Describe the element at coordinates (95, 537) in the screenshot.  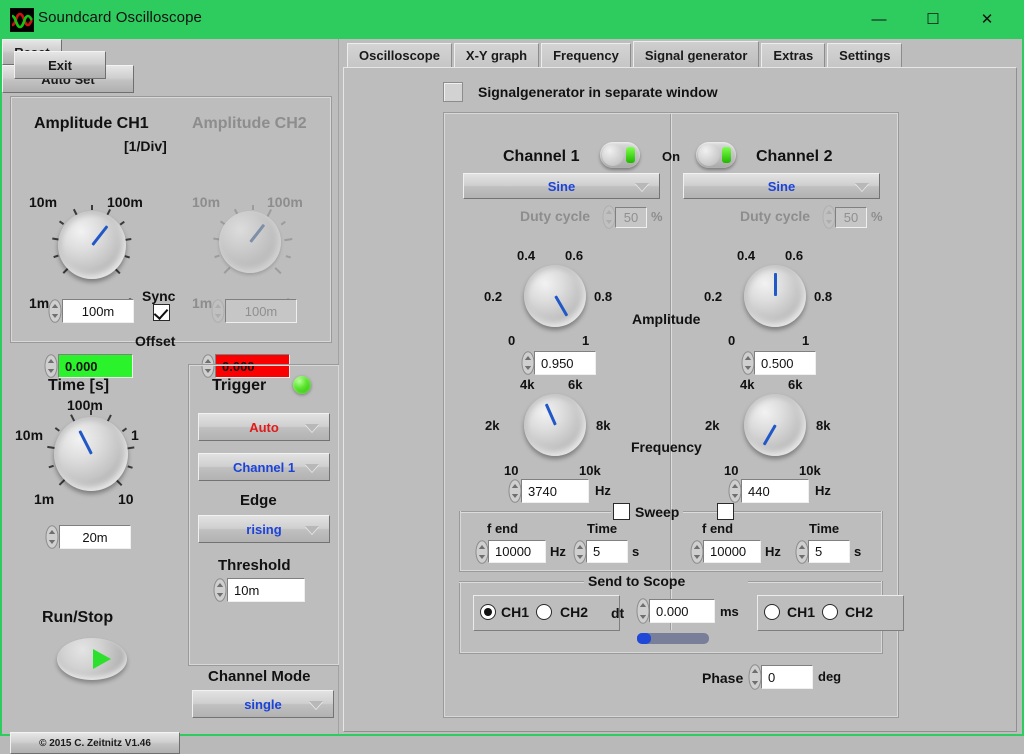
I see `time-value: 20m` at that location.